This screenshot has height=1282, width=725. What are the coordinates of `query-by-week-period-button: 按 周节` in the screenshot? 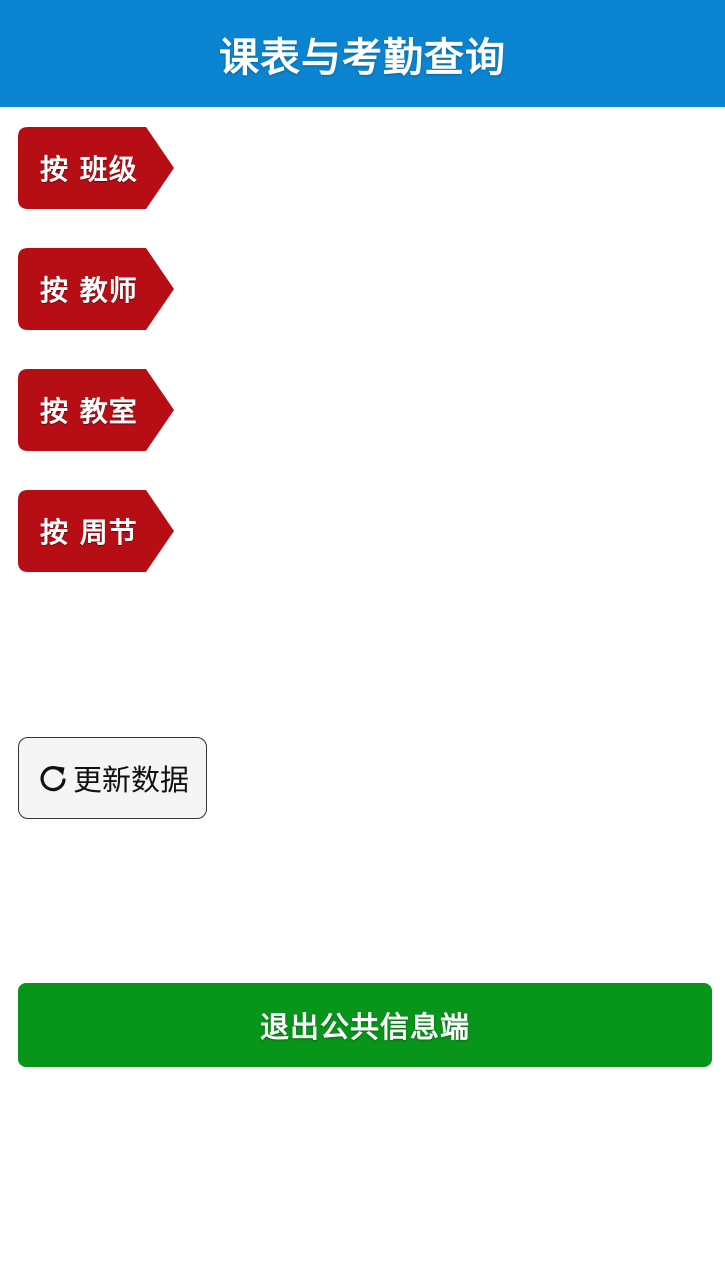 It's located at (96, 531).